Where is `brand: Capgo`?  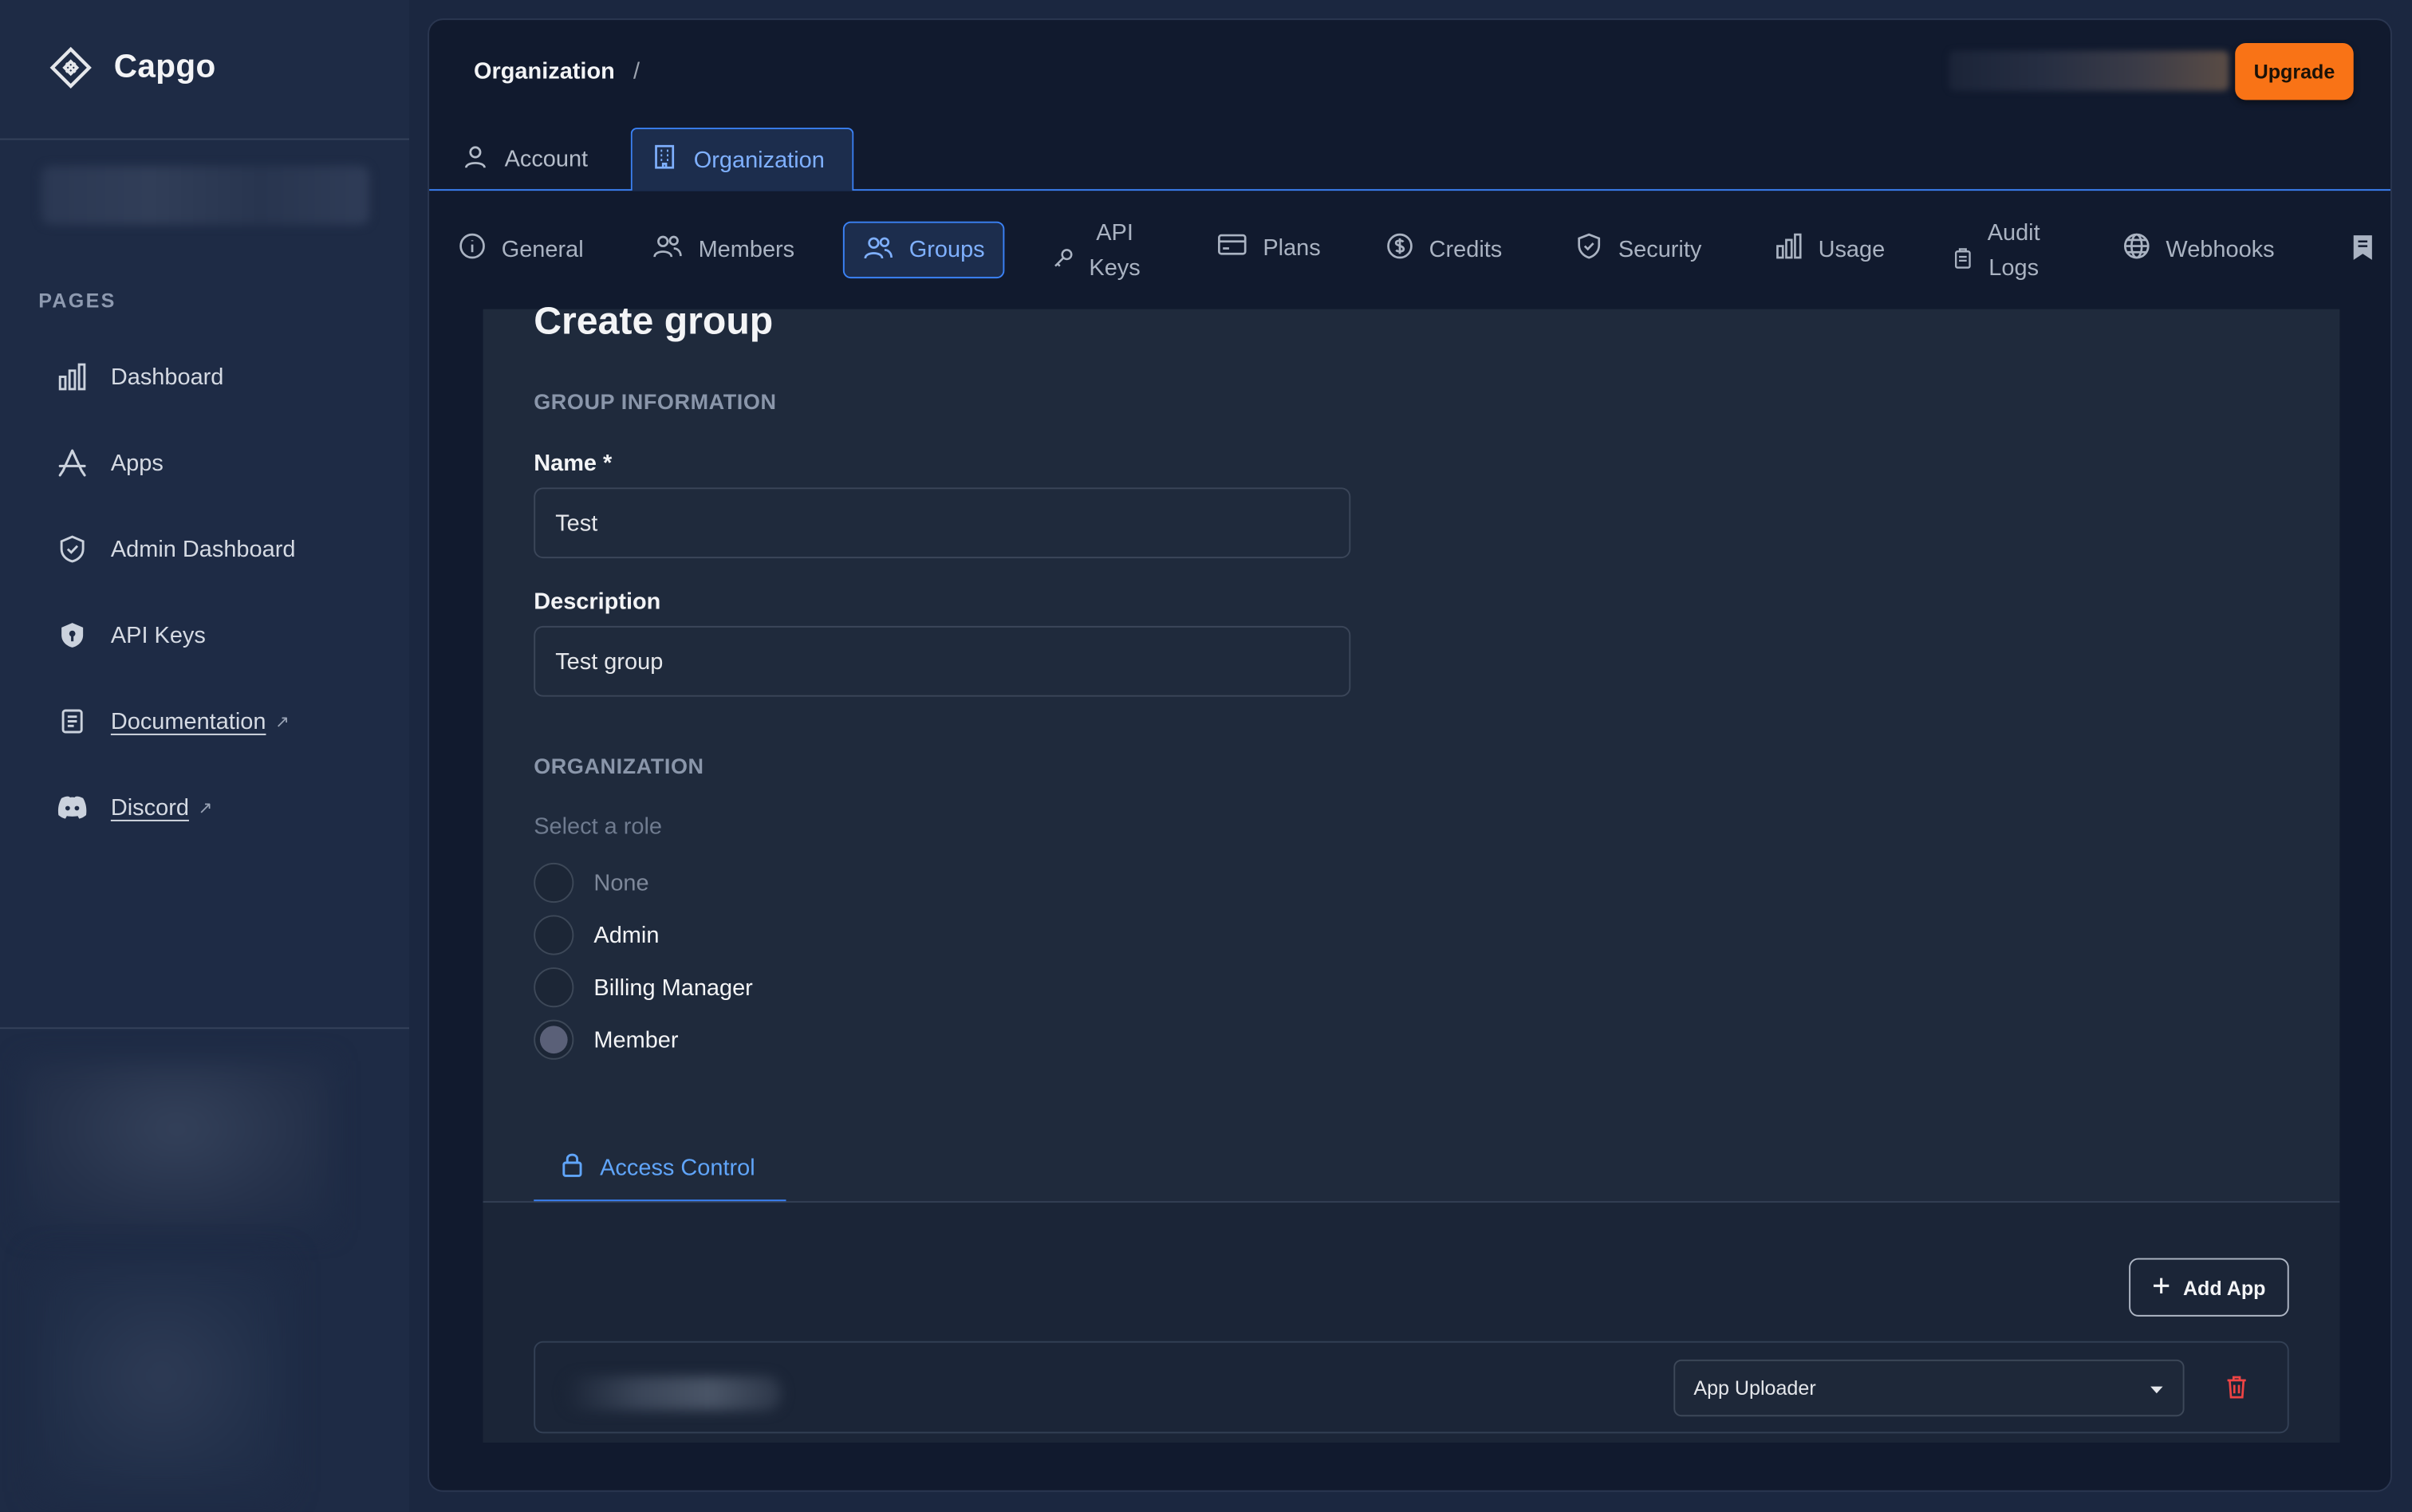 brand: Capgo is located at coordinates (132, 67).